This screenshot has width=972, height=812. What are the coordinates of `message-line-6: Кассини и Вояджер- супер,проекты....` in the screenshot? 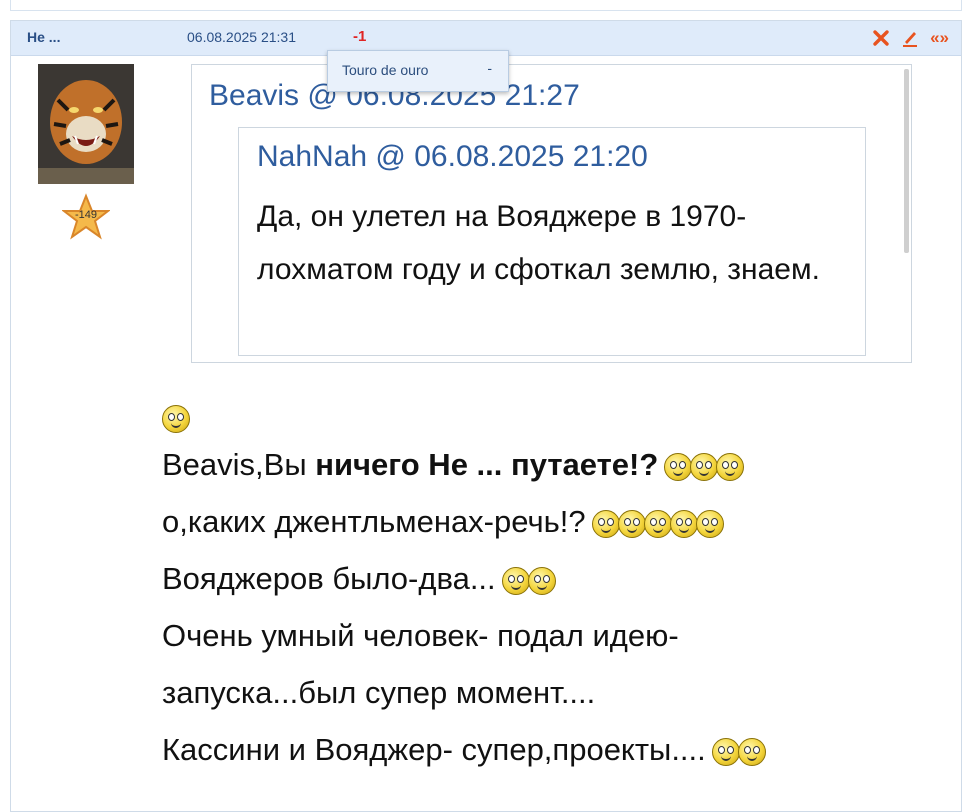 It's located at (562, 749).